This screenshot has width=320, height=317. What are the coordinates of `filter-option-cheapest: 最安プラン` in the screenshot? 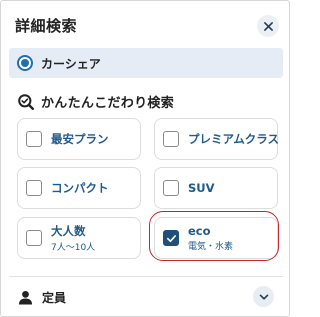 It's located at (79, 139).